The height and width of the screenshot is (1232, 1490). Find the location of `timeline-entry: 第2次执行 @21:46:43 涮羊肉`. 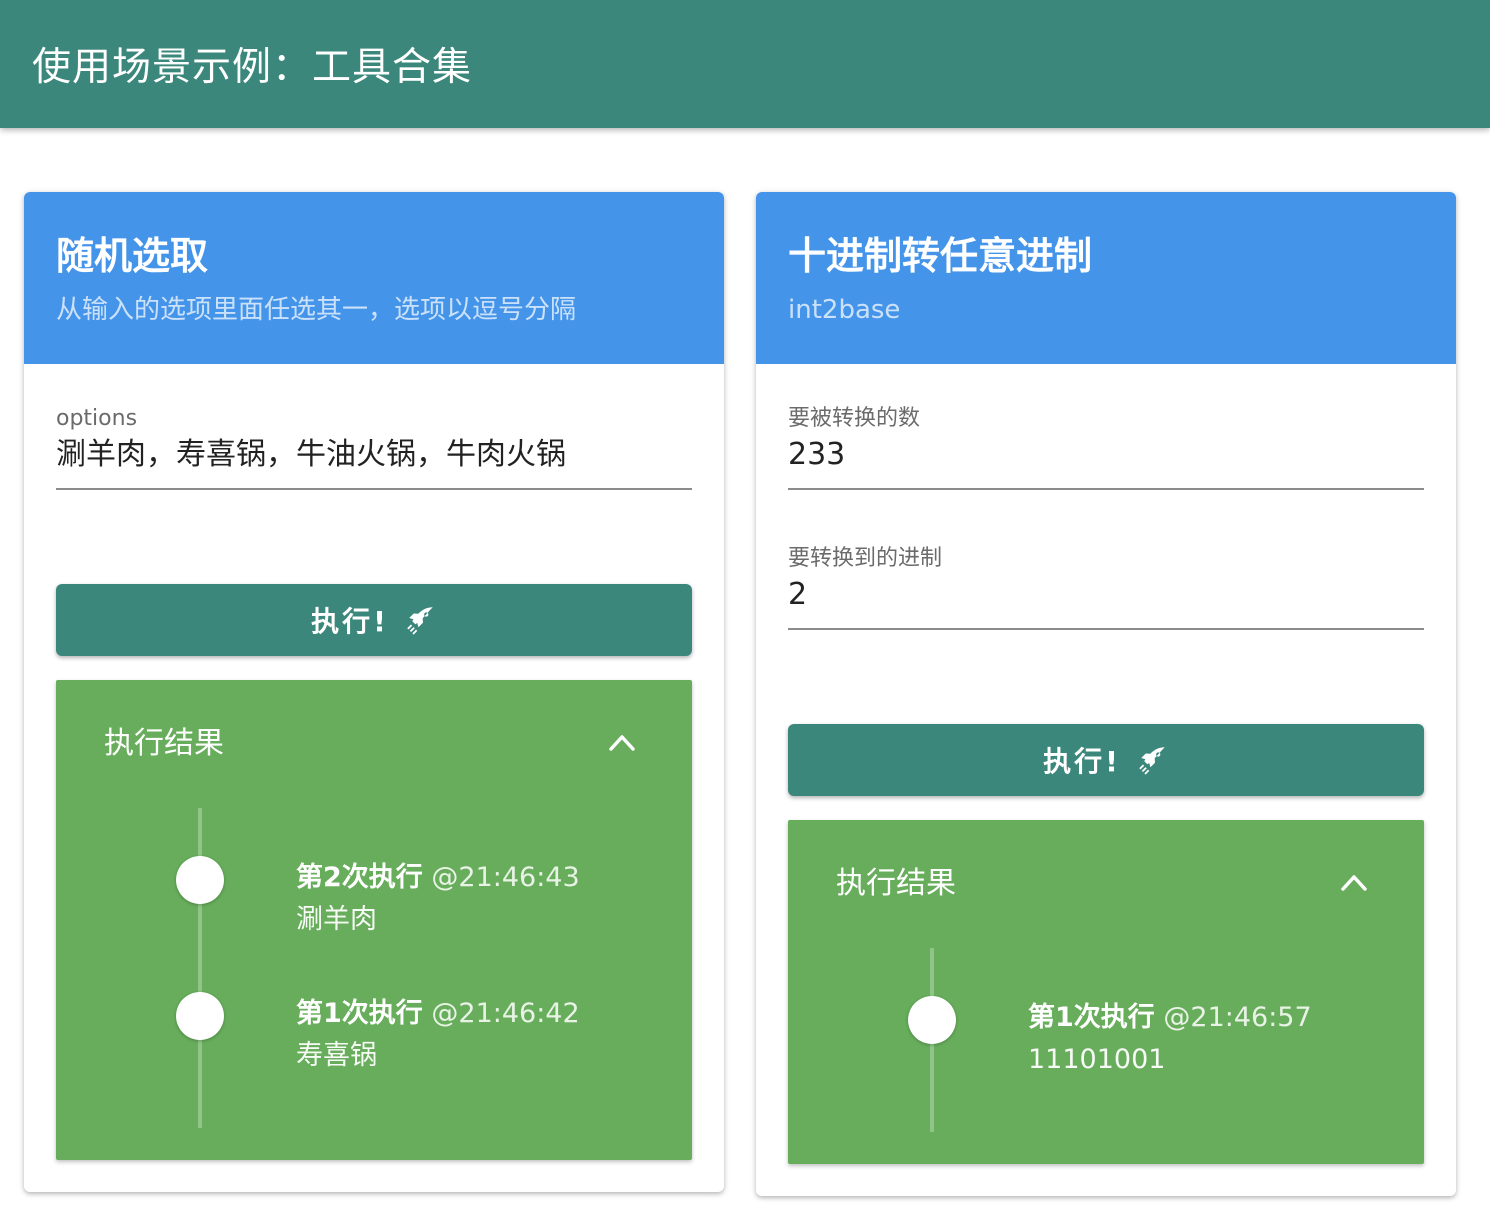

timeline-entry: 第2次执行 @21:46:43 涮羊肉 is located at coordinates (438, 900).